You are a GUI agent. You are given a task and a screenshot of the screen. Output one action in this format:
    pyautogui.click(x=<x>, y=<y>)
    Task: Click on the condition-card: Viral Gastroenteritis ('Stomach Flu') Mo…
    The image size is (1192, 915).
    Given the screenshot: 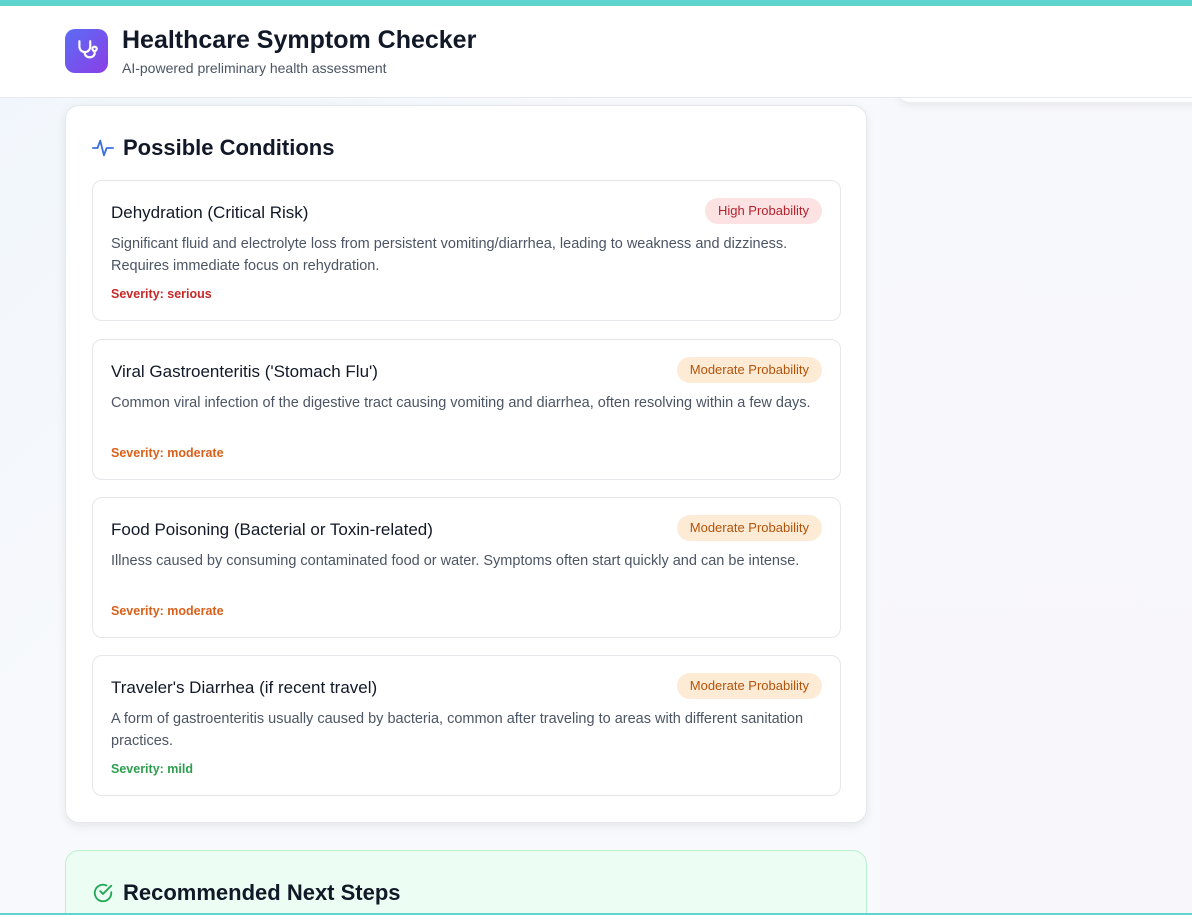 What is the action you would take?
    pyautogui.click(x=466, y=409)
    